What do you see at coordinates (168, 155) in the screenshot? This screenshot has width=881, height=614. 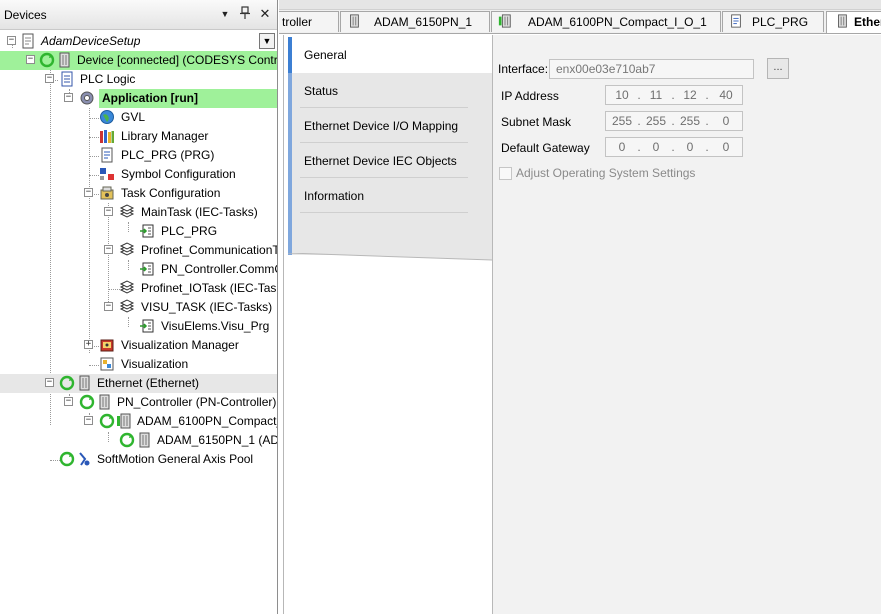 I see `tree-item-label: PLC_PRG (PRG)` at bounding box center [168, 155].